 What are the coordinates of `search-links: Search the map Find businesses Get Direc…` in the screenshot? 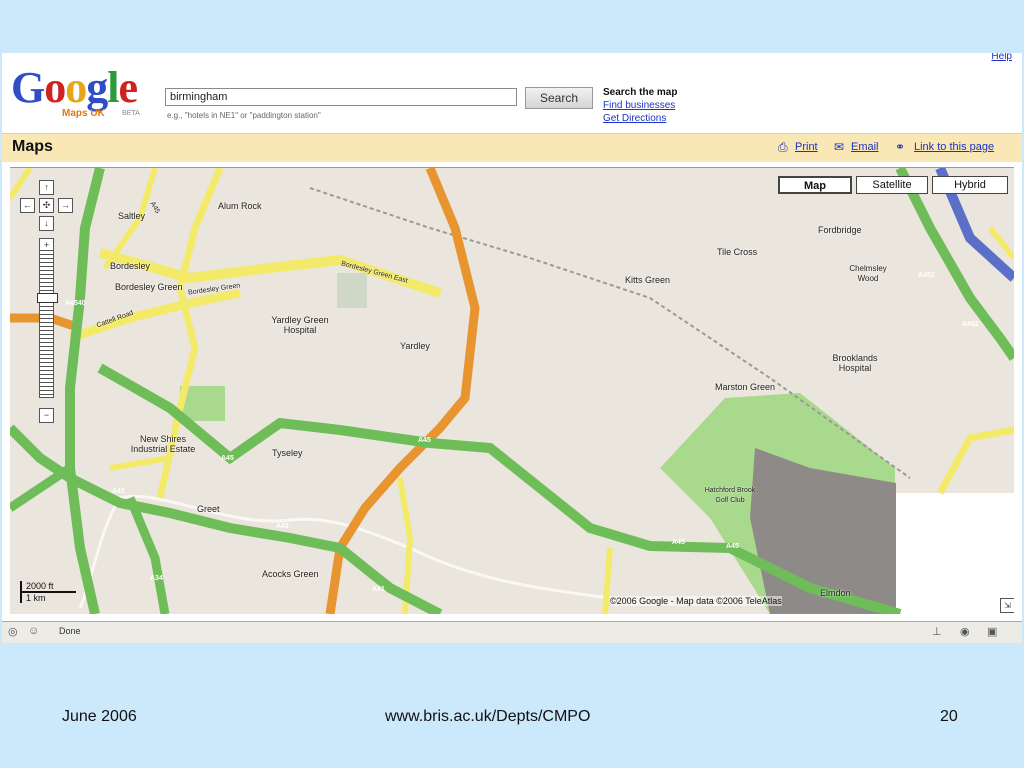 It's located at (640, 105).